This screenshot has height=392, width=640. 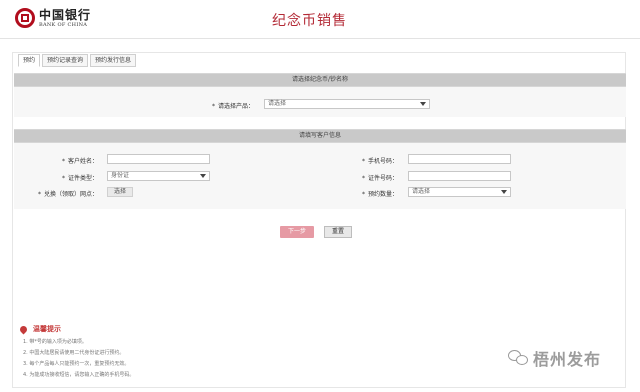 I want to click on id-type-select: 身份证, so click(x=158, y=176).